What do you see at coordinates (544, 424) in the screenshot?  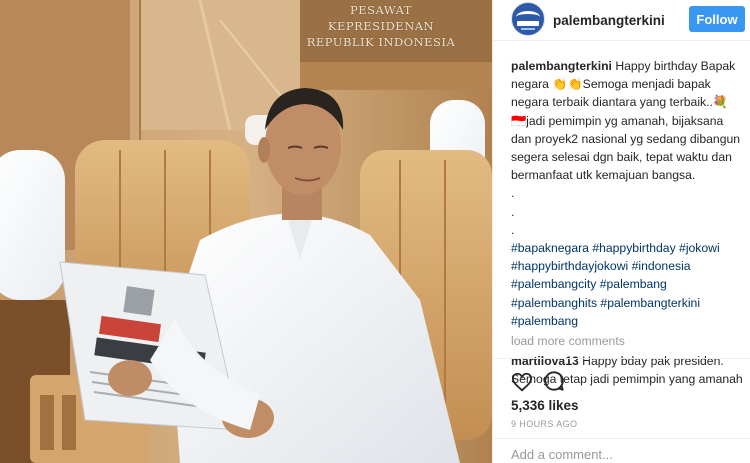 I see `post-timestamp: 9 HOURS AGO` at bounding box center [544, 424].